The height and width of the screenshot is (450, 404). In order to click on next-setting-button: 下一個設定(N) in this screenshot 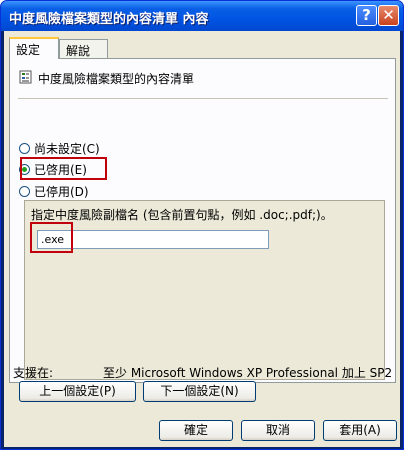, I will do `click(199, 391)`.